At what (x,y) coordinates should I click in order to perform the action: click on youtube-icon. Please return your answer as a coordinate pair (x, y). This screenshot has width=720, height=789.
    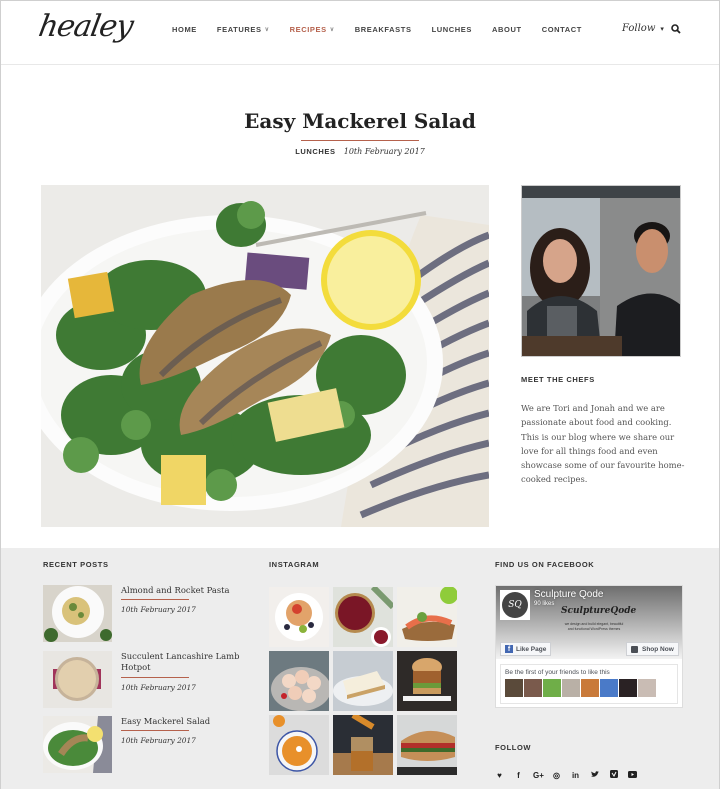
    Looking at the image, I should click on (632, 775).